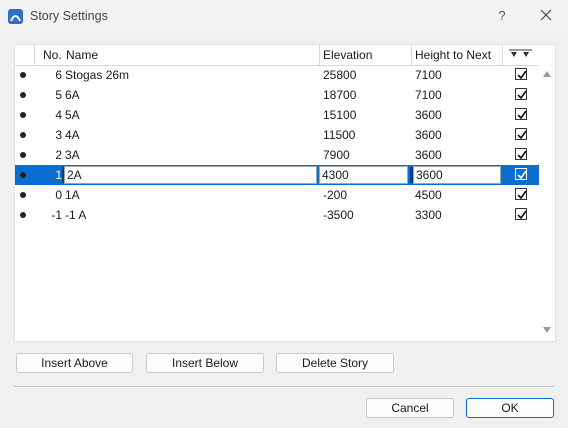 Image resolution: width=568 pixels, height=428 pixels. What do you see at coordinates (277, 55) in the screenshot?
I see `table-header: No. Name Elevation Height to Next` at bounding box center [277, 55].